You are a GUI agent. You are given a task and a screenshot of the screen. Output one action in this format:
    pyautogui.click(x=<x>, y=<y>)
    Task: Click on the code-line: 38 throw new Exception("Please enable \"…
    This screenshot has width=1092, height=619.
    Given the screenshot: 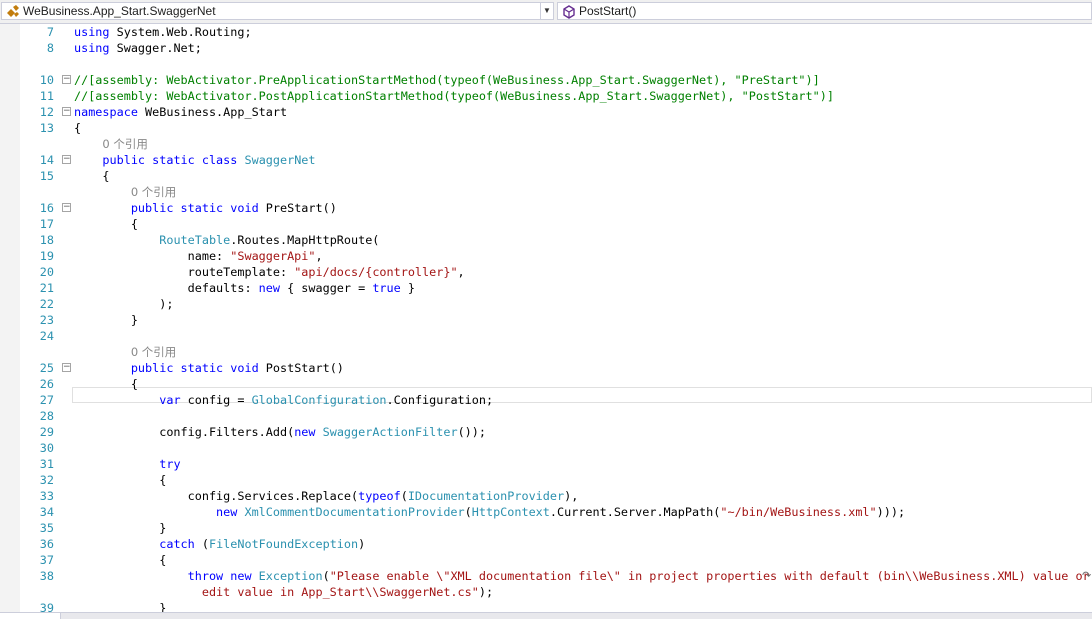 What is the action you would take?
    pyautogui.click(x=546, y=576)
    